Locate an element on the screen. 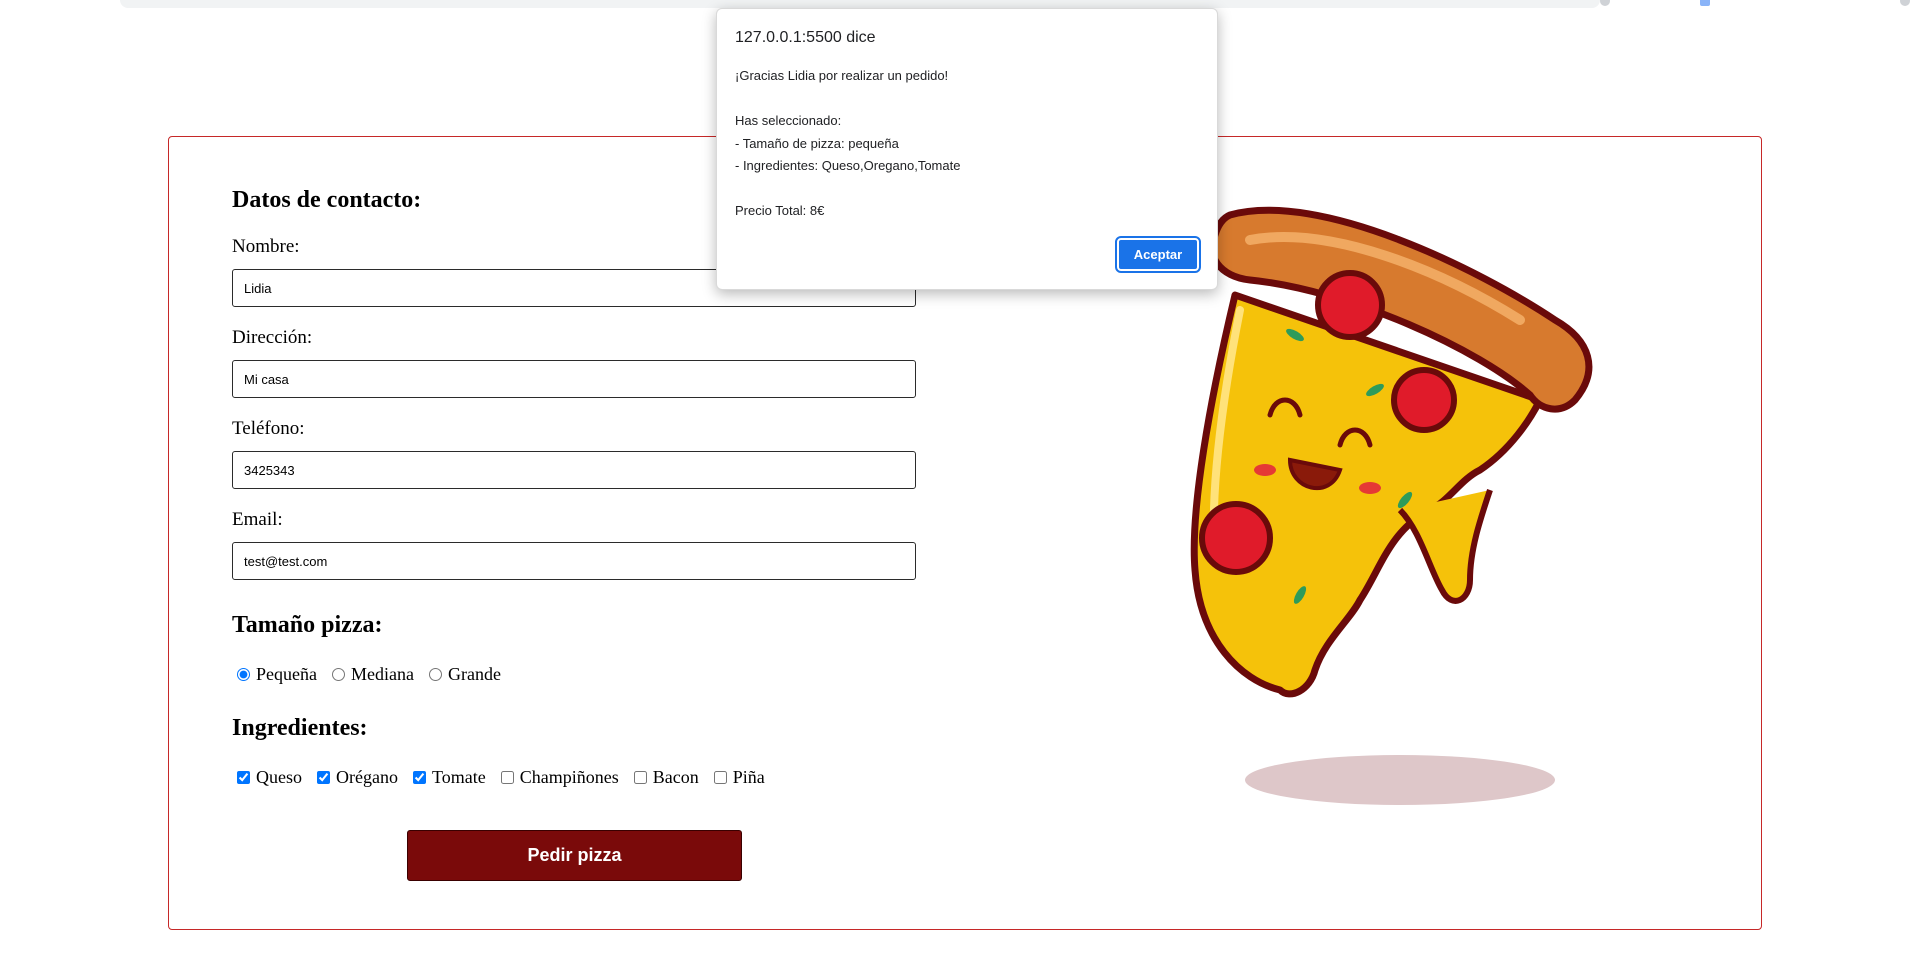  size-option-small: Pequeña is located at coordinates (274, 674).